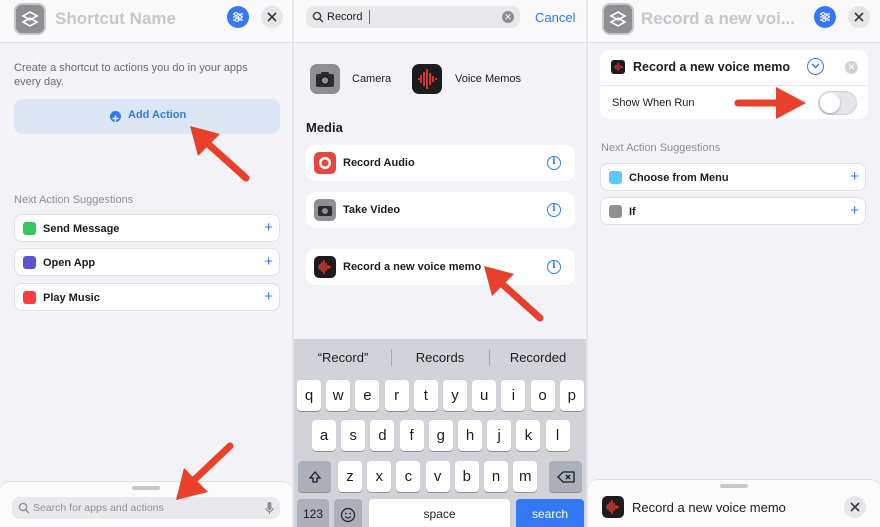 The height and width of the screenshot is (527, 880). I want to click on key-j: j, so click(499, 435).